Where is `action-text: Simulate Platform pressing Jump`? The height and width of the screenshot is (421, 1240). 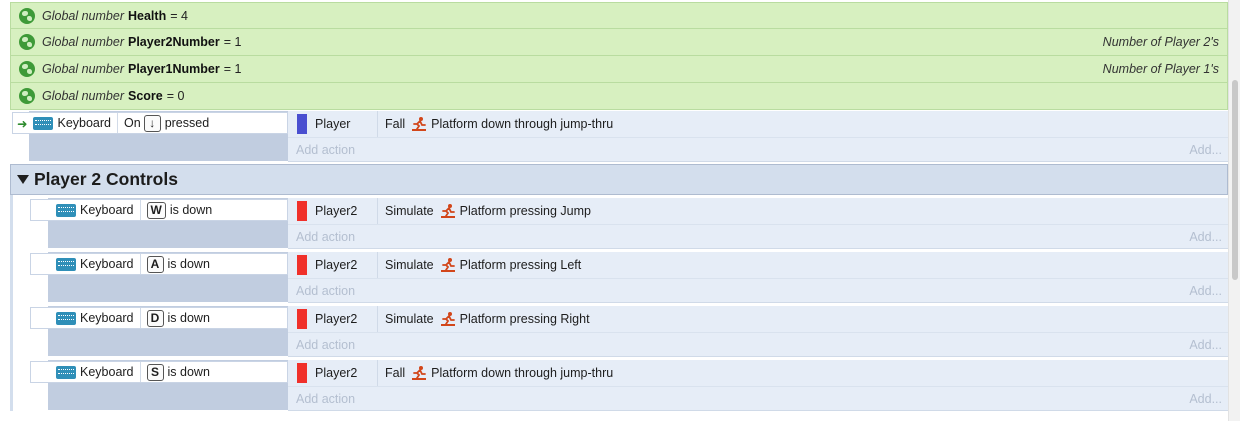 action-text: Simulate Platform pressing Jump is located at coordinates (484, 211).